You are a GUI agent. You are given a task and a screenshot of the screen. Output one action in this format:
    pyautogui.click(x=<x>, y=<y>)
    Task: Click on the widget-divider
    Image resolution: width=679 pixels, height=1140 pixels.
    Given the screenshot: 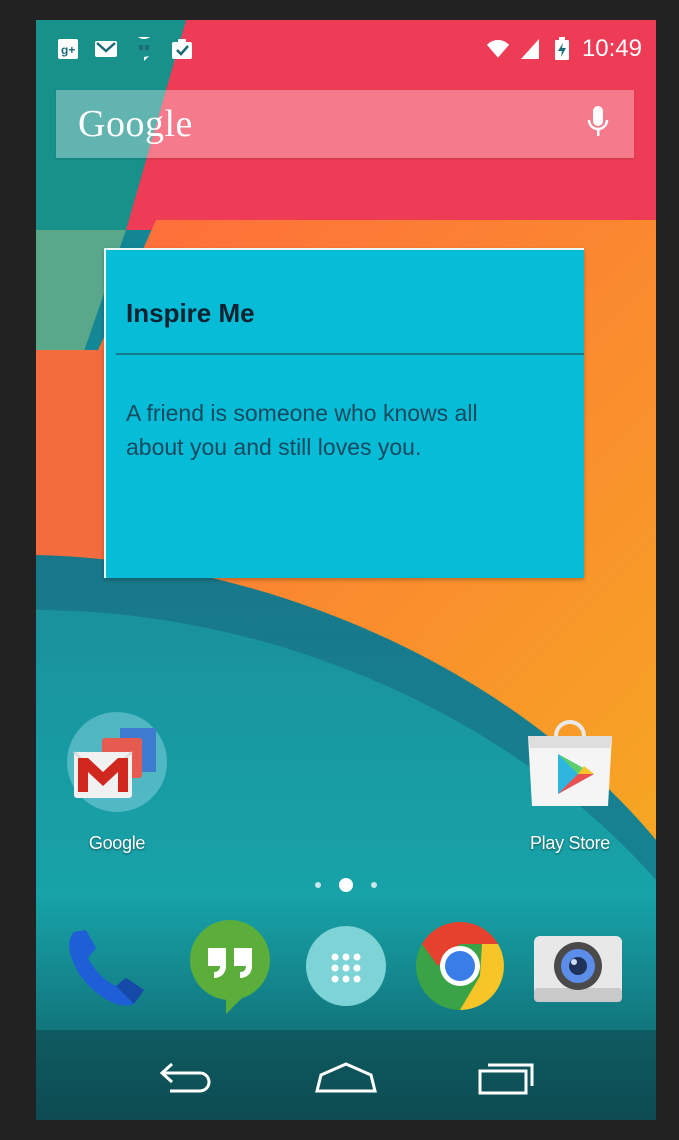 What is the action you would take?
    pyautogui.click(x=350, y=354)
    